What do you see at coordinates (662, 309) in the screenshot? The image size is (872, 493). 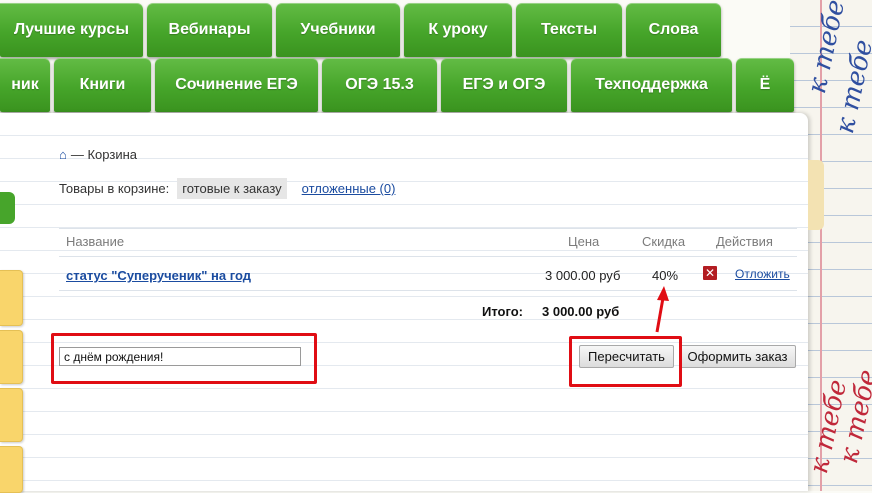 I see `annotation-arrow` at bounding box center [662, 309].